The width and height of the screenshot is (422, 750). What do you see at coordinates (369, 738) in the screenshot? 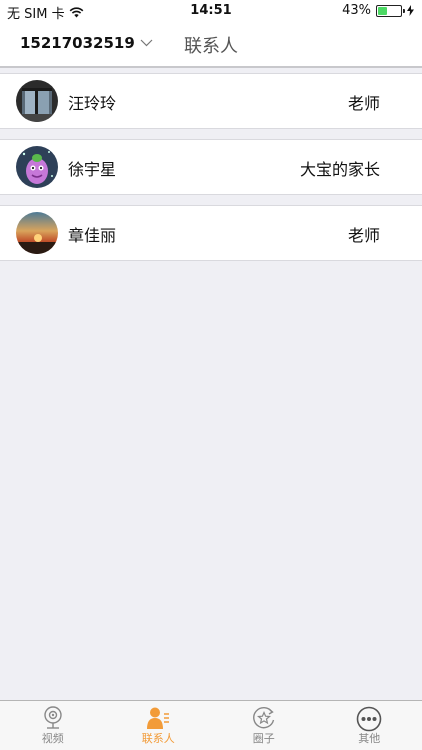
I see `tab-label: 其他` at bounding box center [369, 738].